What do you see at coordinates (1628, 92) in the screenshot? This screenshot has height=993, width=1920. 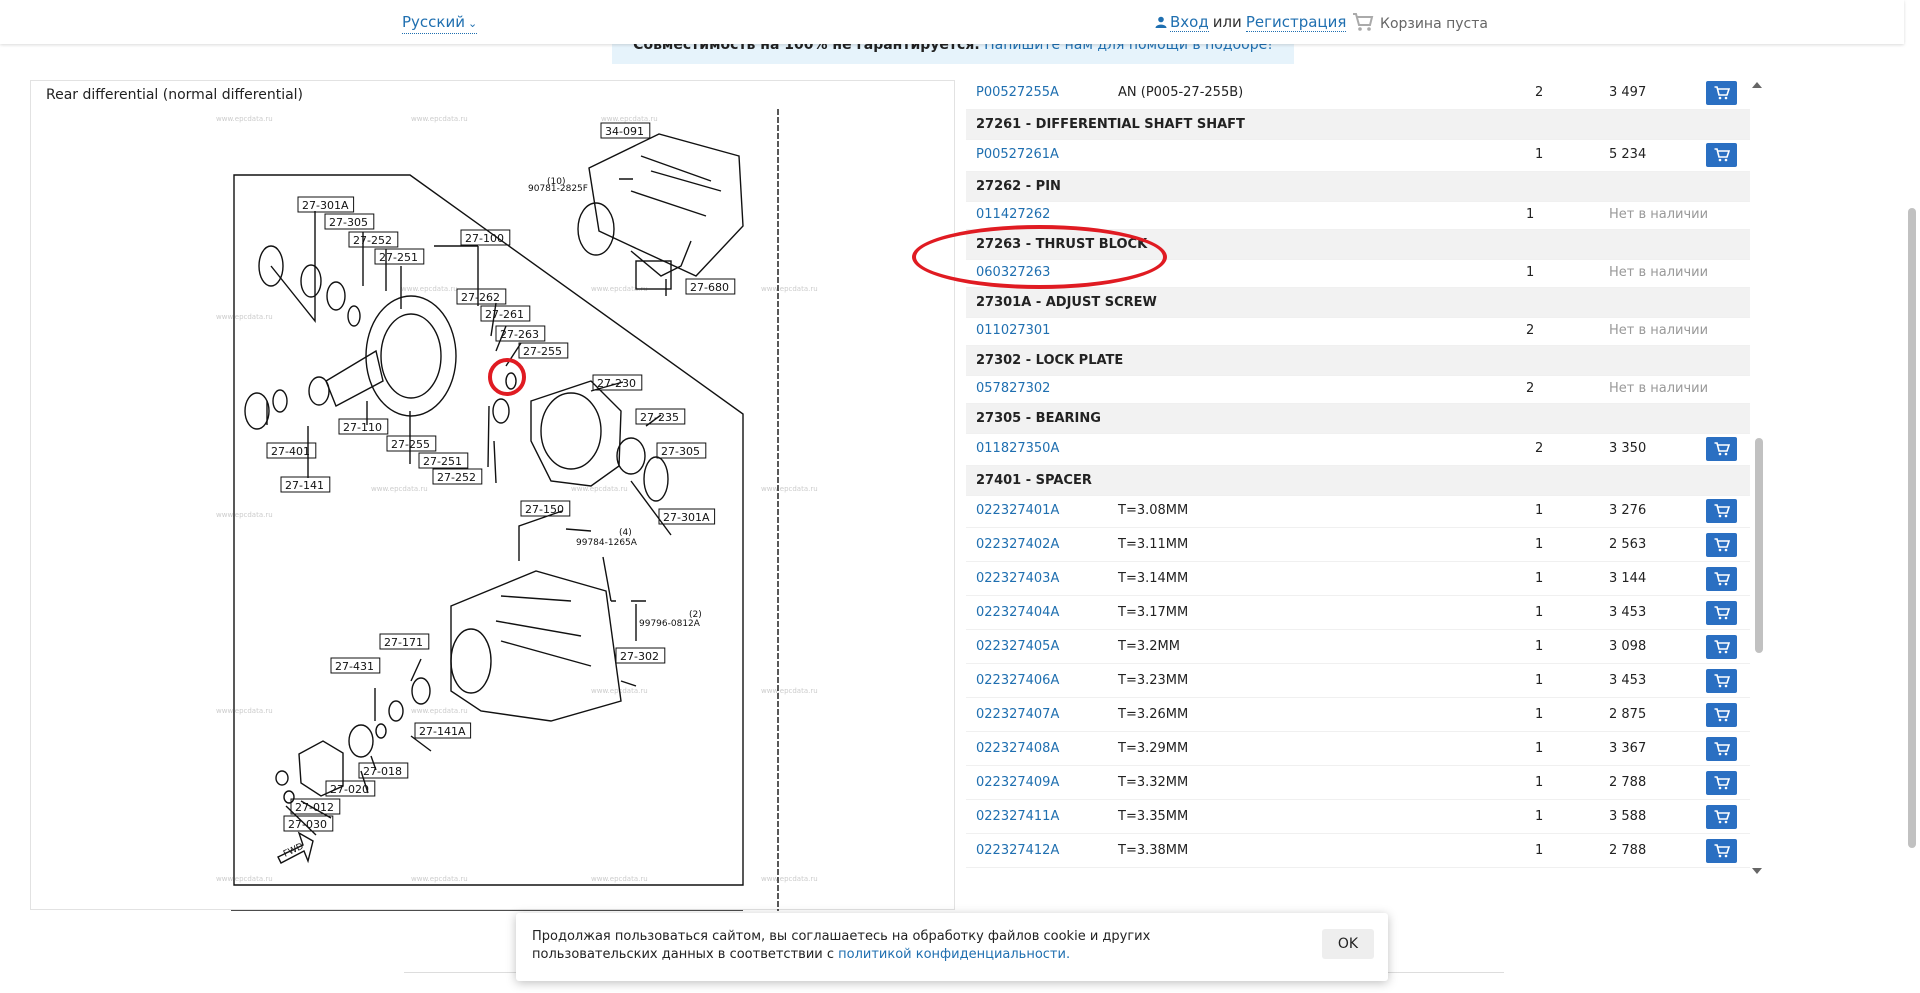 I see `part-price: 3 497` at bounding box center [1628, 92].